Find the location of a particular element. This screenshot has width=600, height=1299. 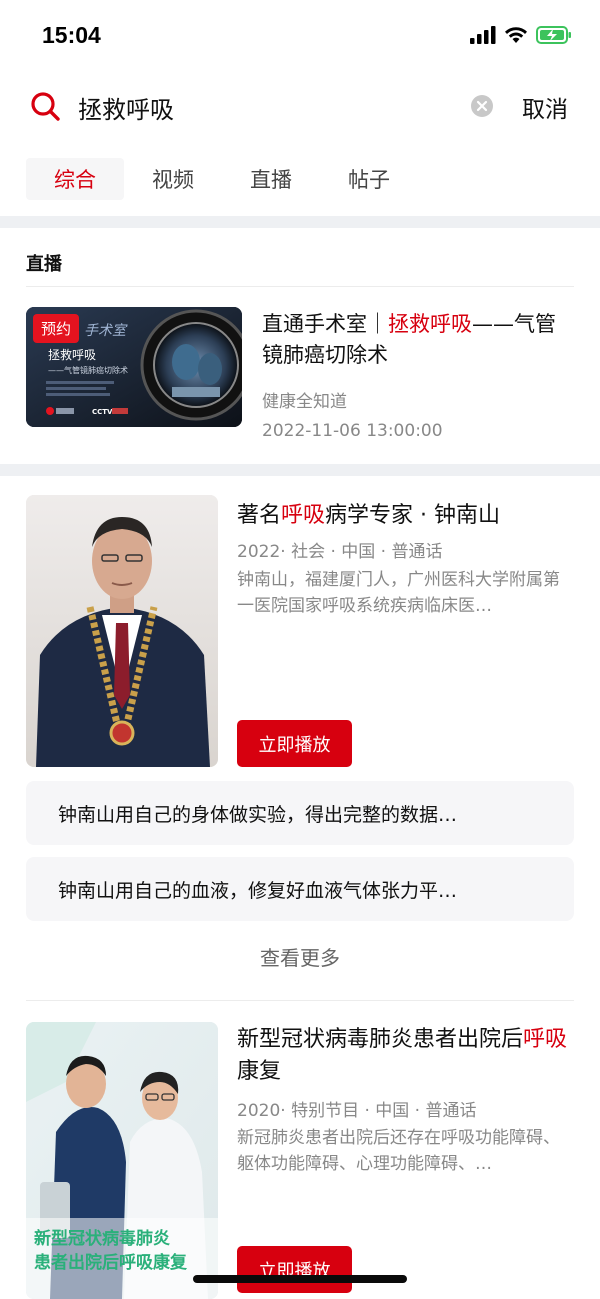

search-input: 拯救呼吸 is located at coordinates (126, 107).